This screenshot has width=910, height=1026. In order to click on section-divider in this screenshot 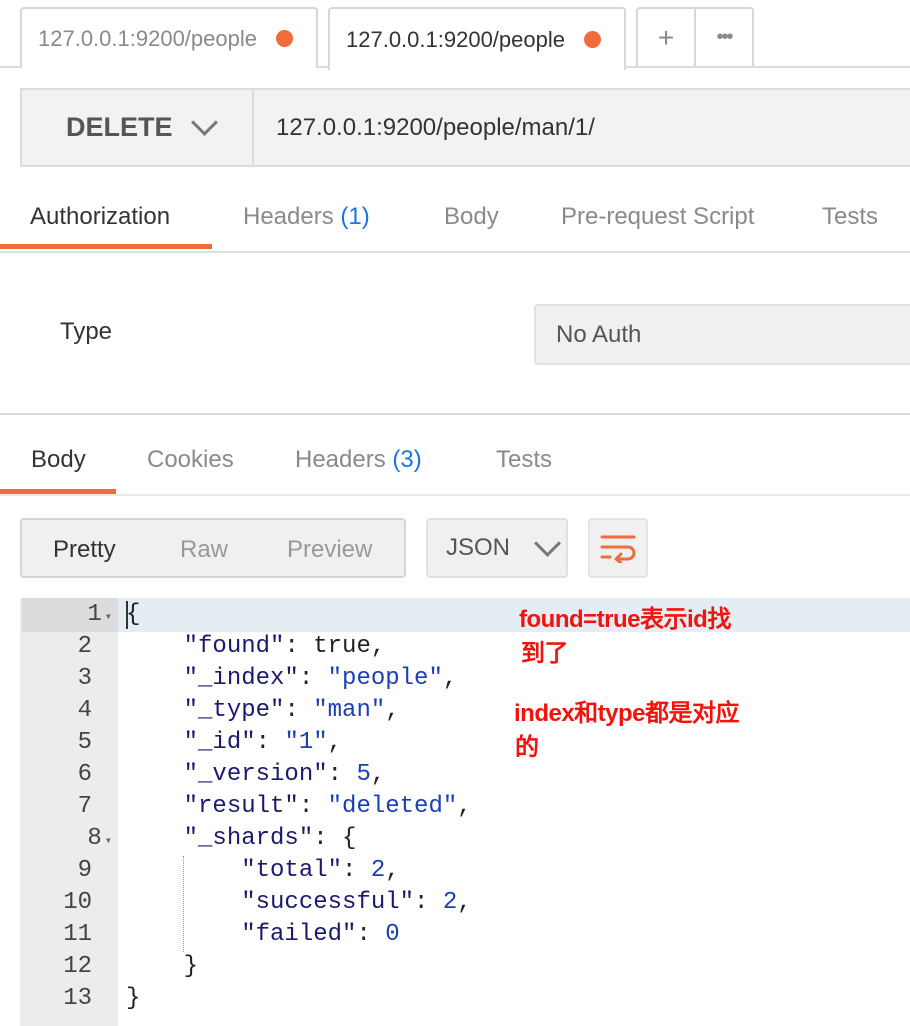, I will do `click(455, 414)`.